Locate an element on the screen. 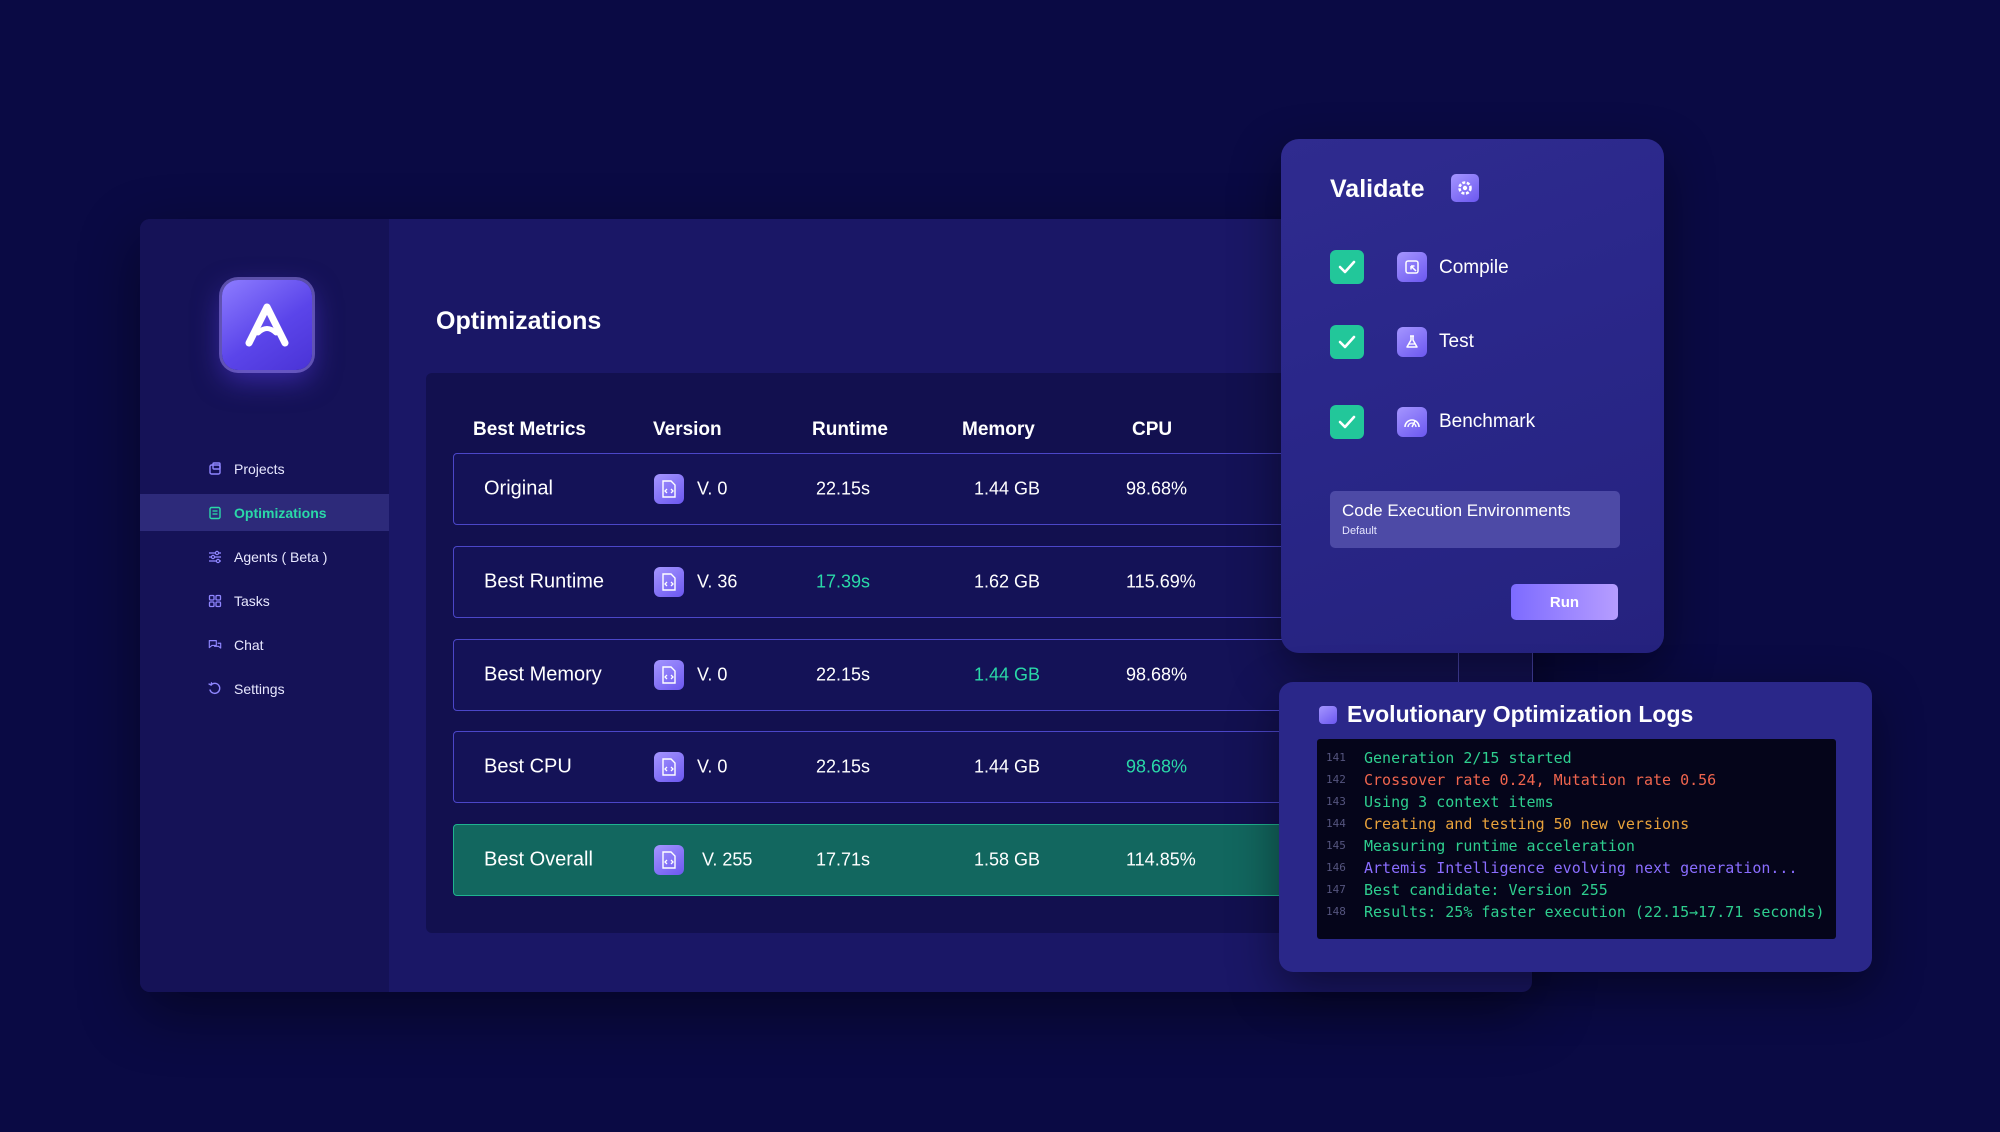 Image resolution: width=2000 pixels, height=1132 pixels. test-check is located at coordinates (1347, 342).